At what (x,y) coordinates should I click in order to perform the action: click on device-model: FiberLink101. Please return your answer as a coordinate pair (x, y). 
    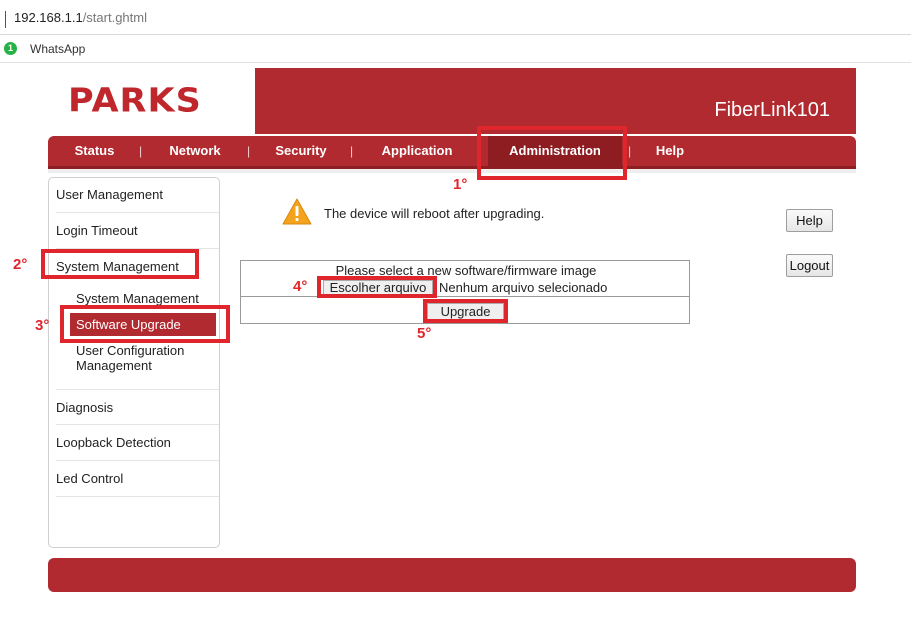
    Looking at the image, I should click on (772, 110).